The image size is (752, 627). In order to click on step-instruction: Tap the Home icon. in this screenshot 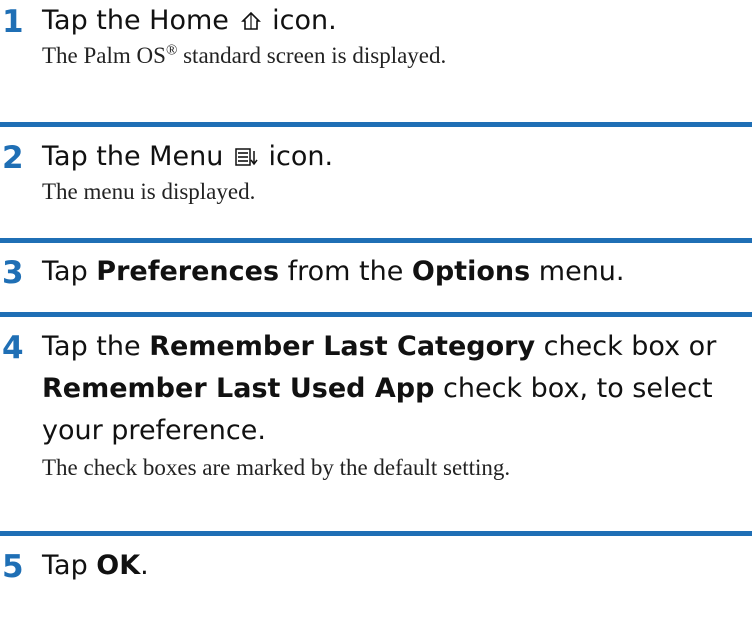, I will do `click(396, 22)`.